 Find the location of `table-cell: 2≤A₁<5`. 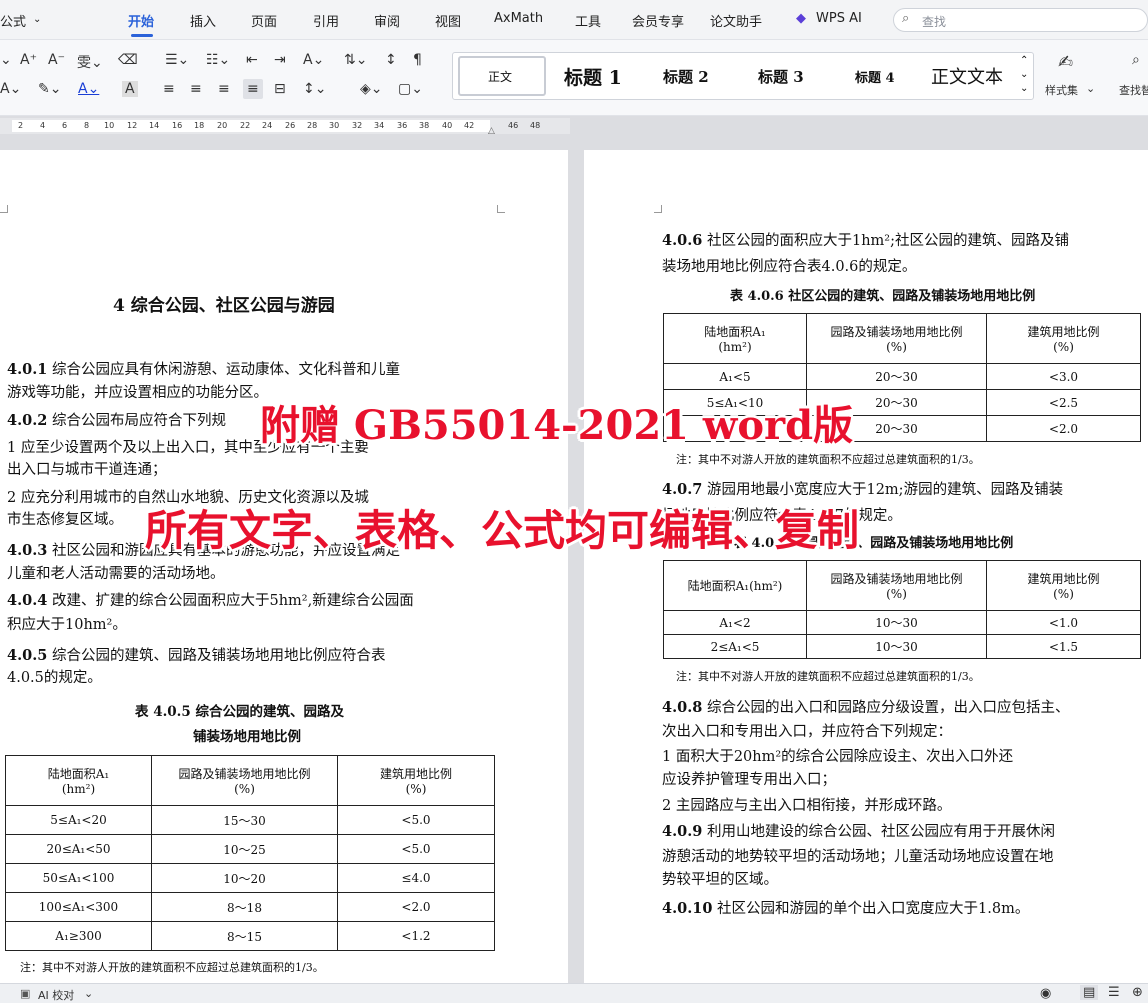

table-cell: 2≤A₁<5 is located at coordinates (735, 646).